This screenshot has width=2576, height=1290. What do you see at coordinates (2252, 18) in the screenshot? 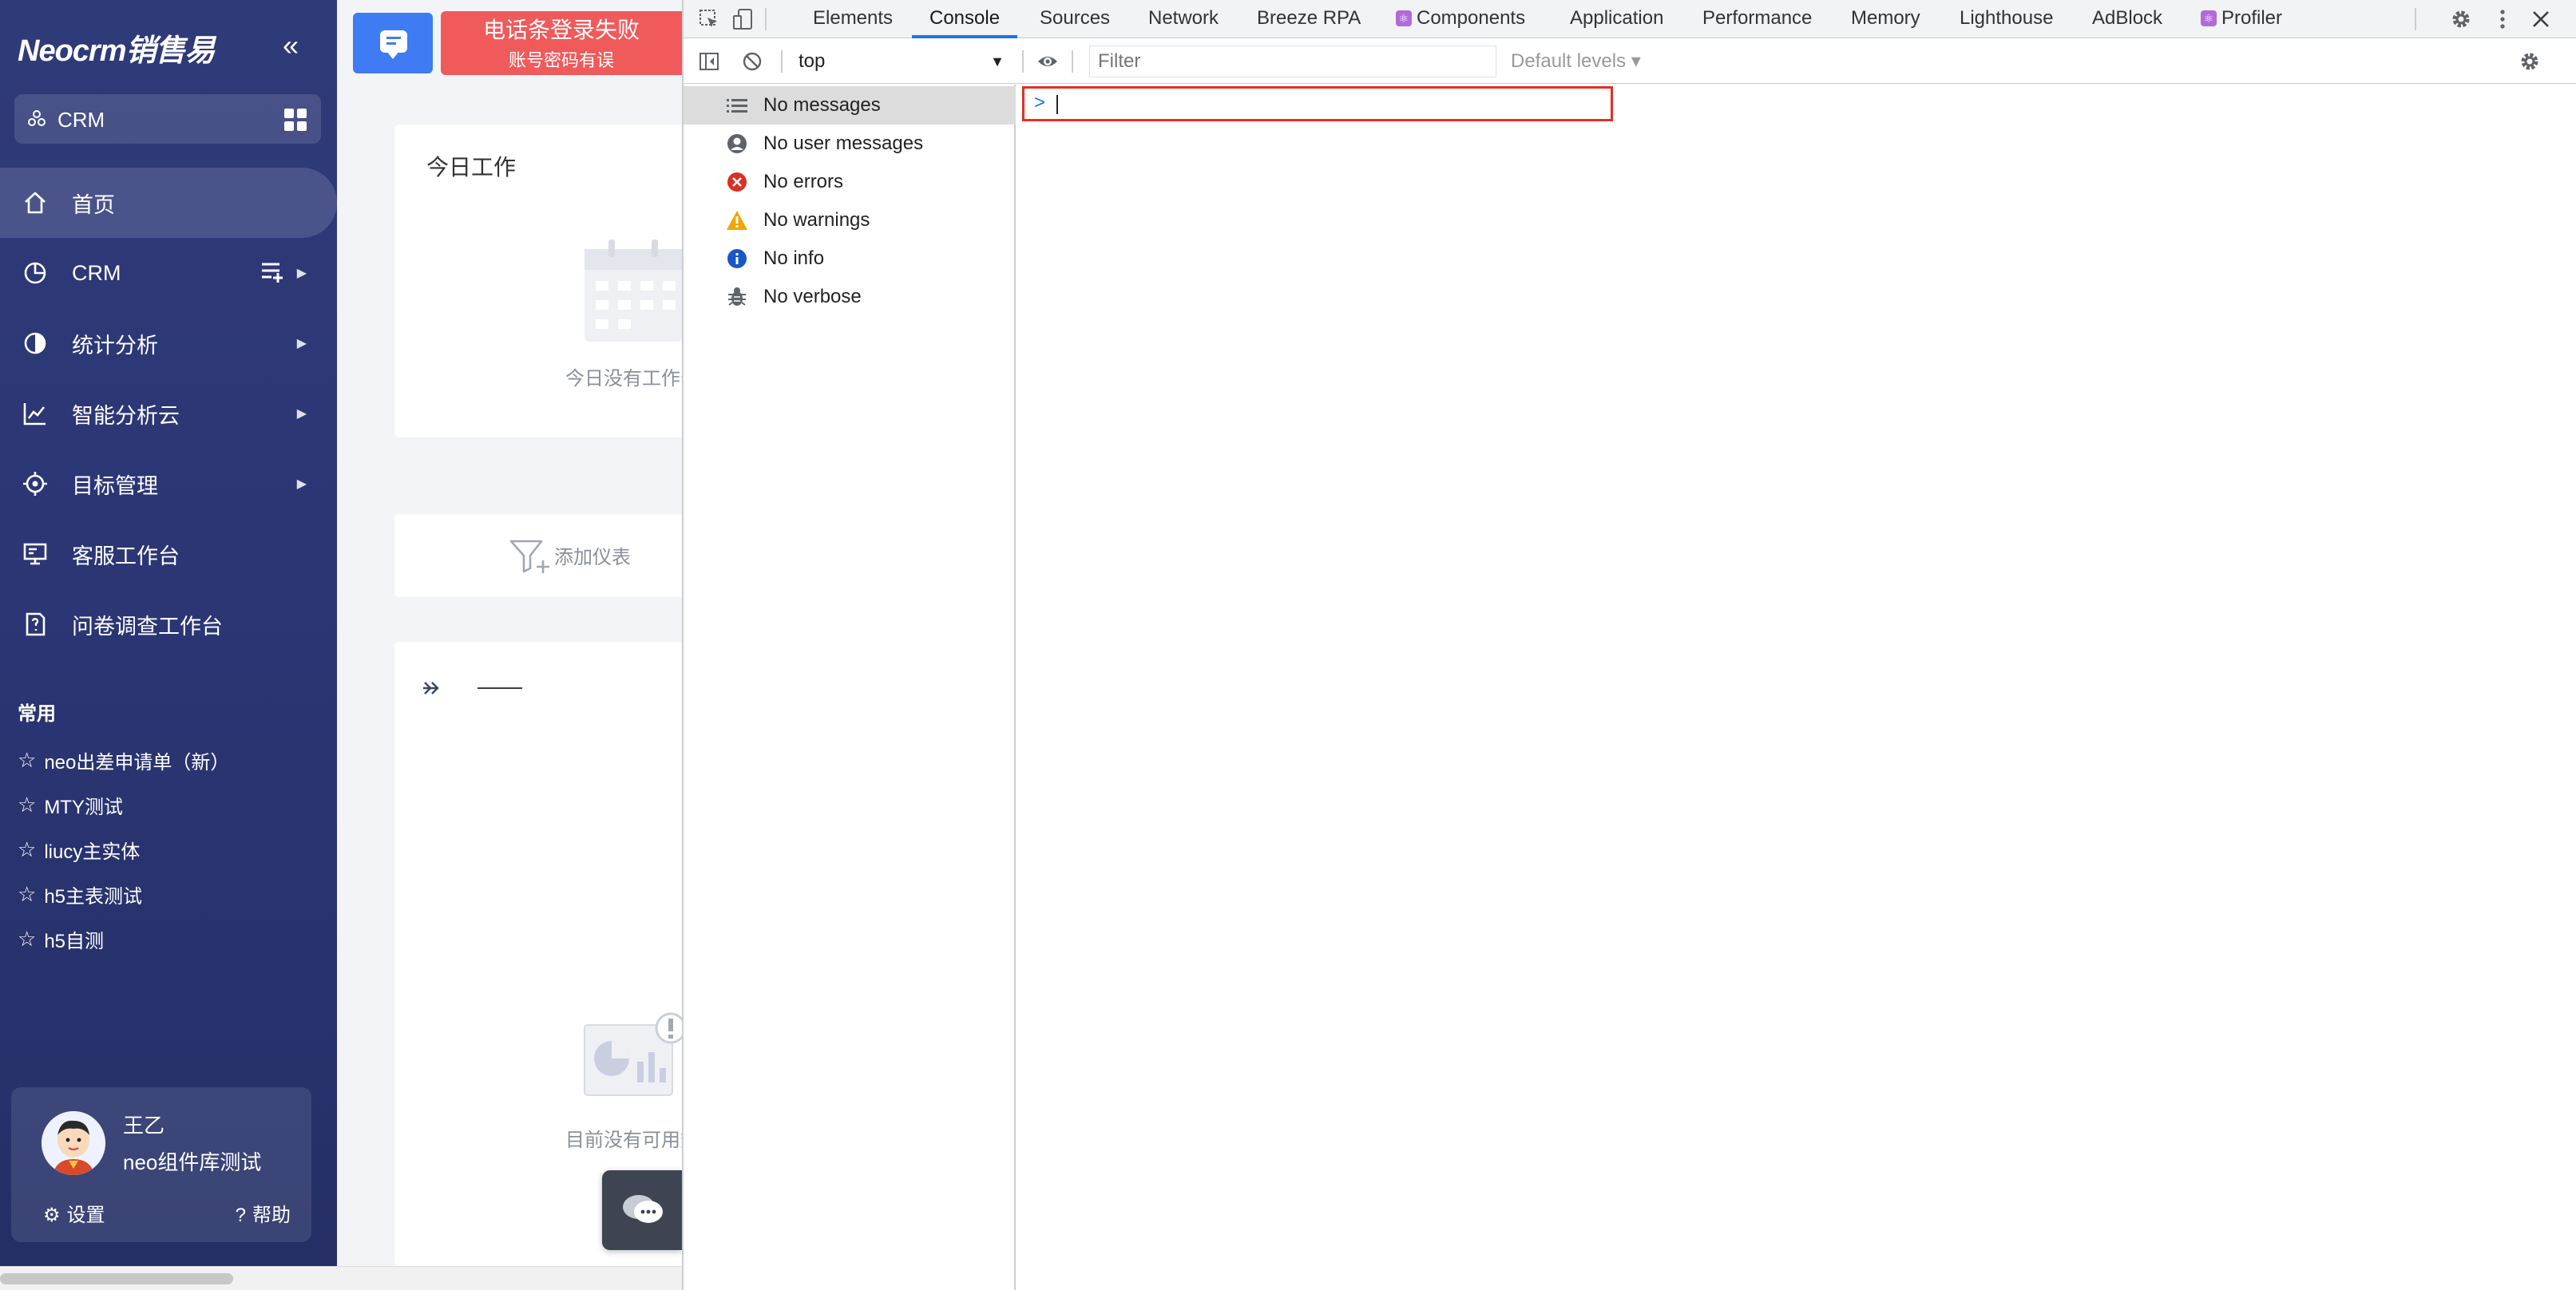
I see `tab-label: Profiler` at bounding box center [2252, 18].